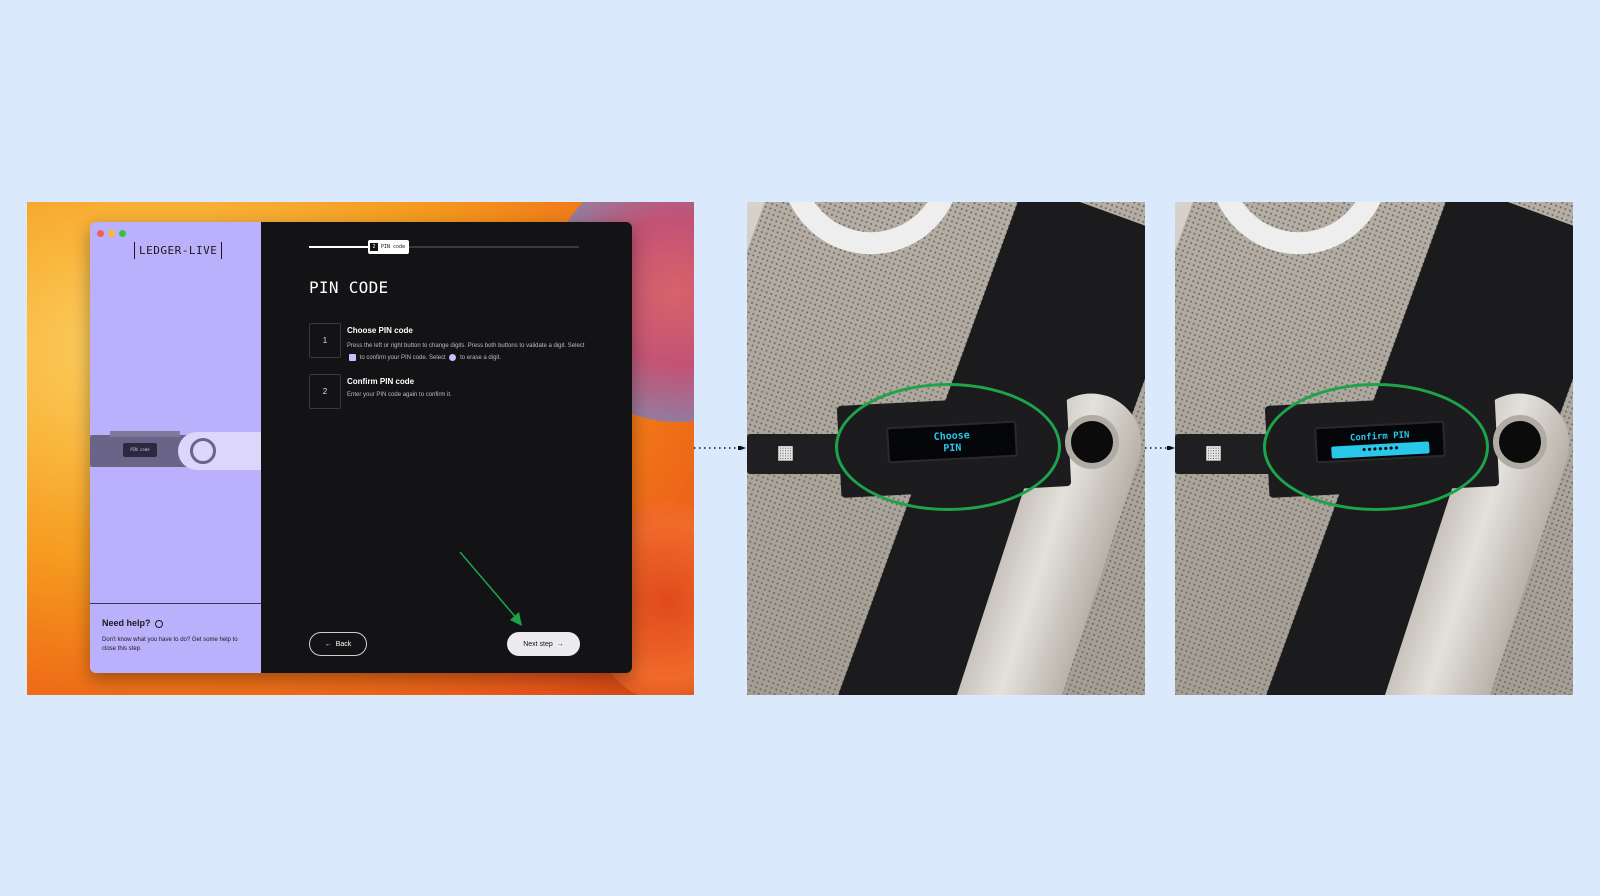 This screenshot has width=1600, height=896. Describe the element at coordinates (339, 247) in the screenshot. I see `progress-fill` at that location.